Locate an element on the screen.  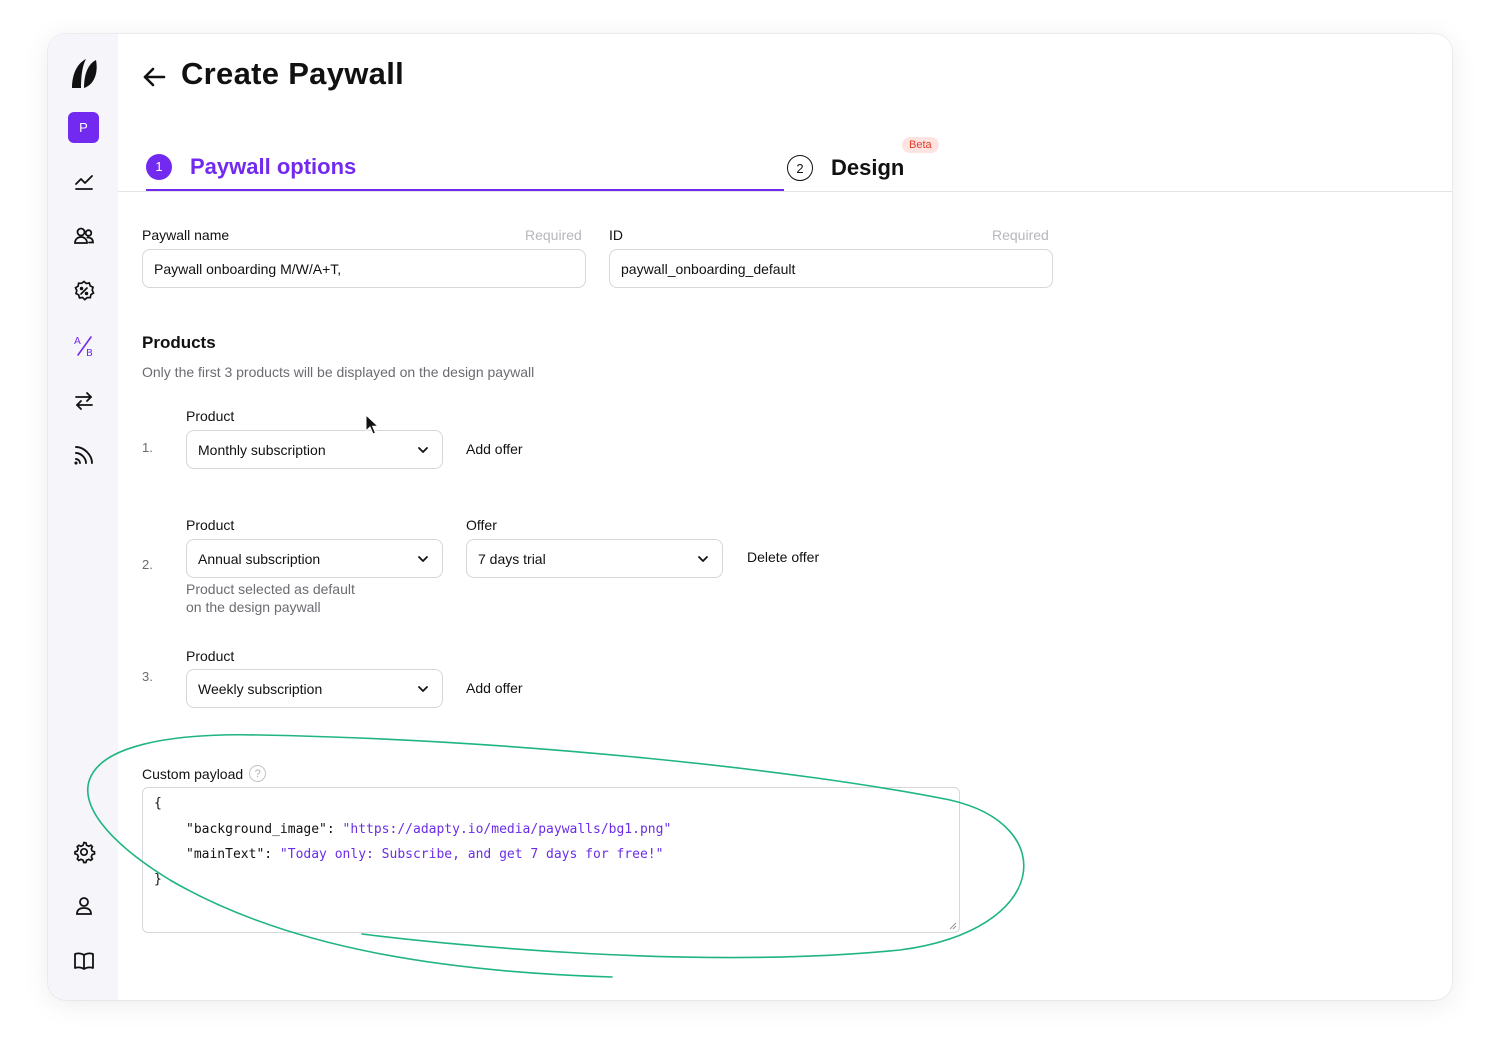
sidebar: P A B is located at coordinates (83, 517).